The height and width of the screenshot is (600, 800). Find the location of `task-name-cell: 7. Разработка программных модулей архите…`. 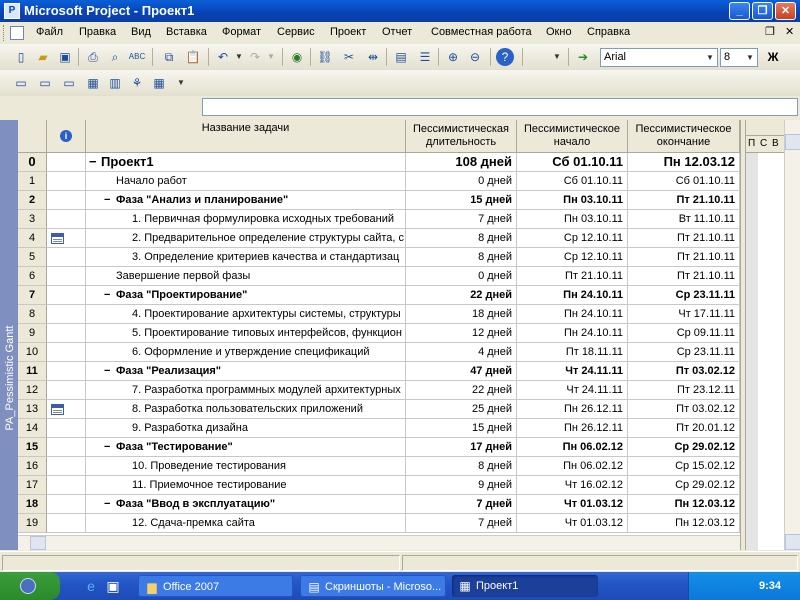

task-name-cell: 7. Разработка программных модулей архите… is located at coordinates (246, 390).